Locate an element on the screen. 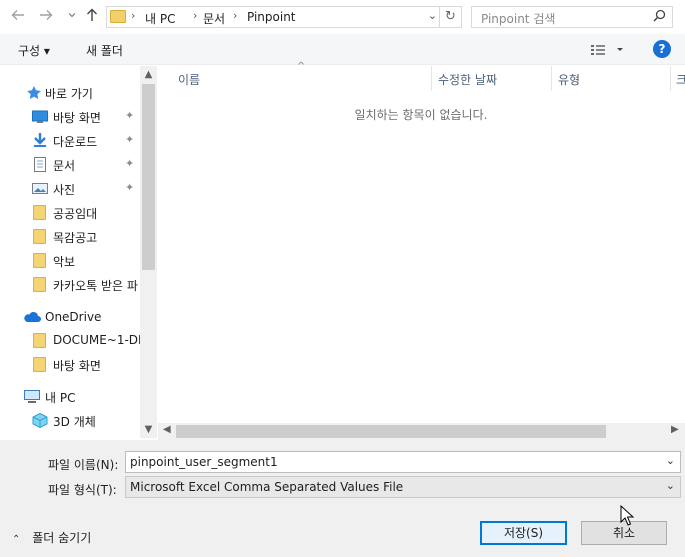  chevron-down-icon is located at coordinates (72, 15).